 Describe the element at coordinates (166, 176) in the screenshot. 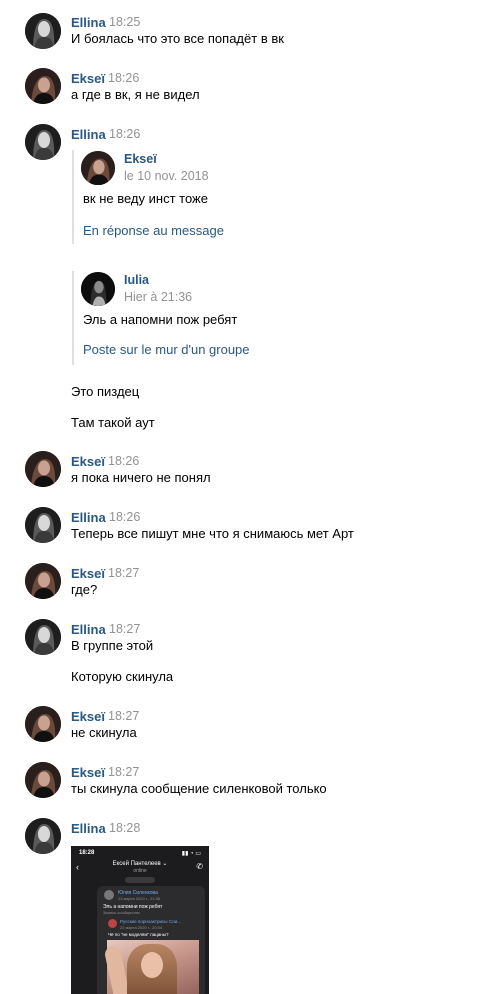

I see `quote-date: le 10 nov. 2018` at that location.